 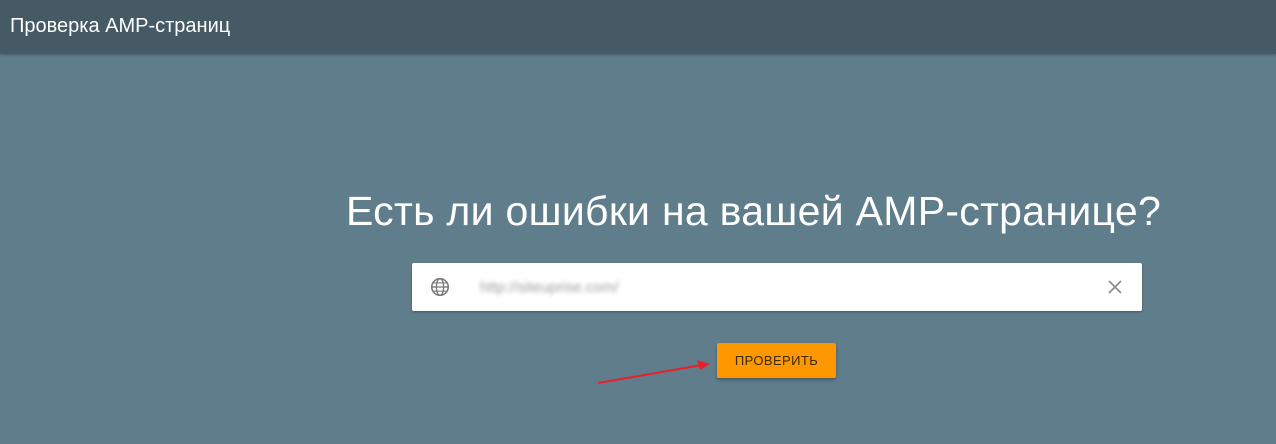 I want to click on check-button: ПРОВЕРИТЬ, so click(x=776, y=360).